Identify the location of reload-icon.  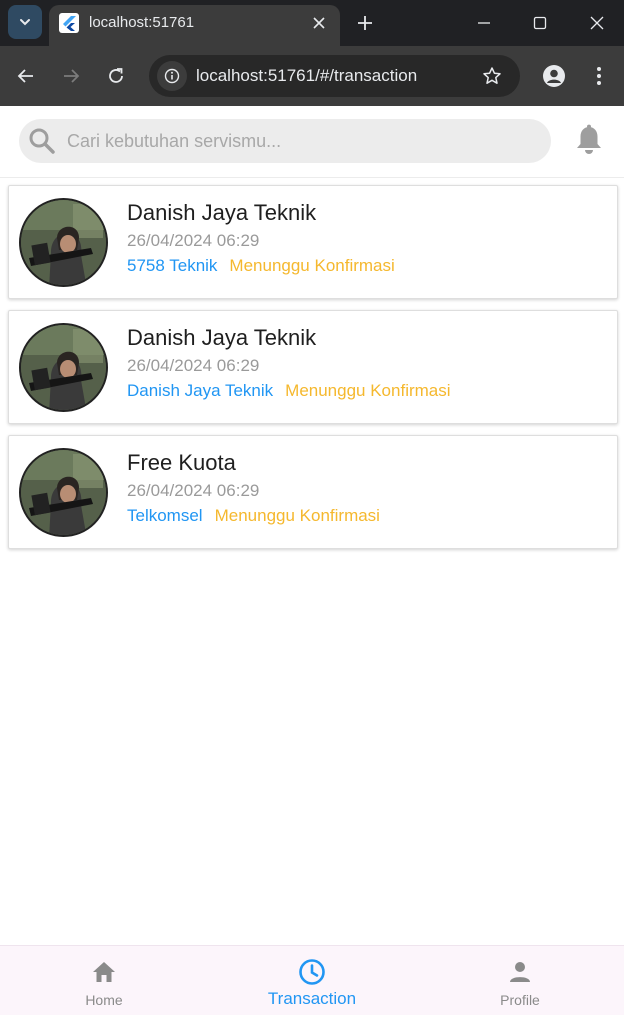
(116, 76).